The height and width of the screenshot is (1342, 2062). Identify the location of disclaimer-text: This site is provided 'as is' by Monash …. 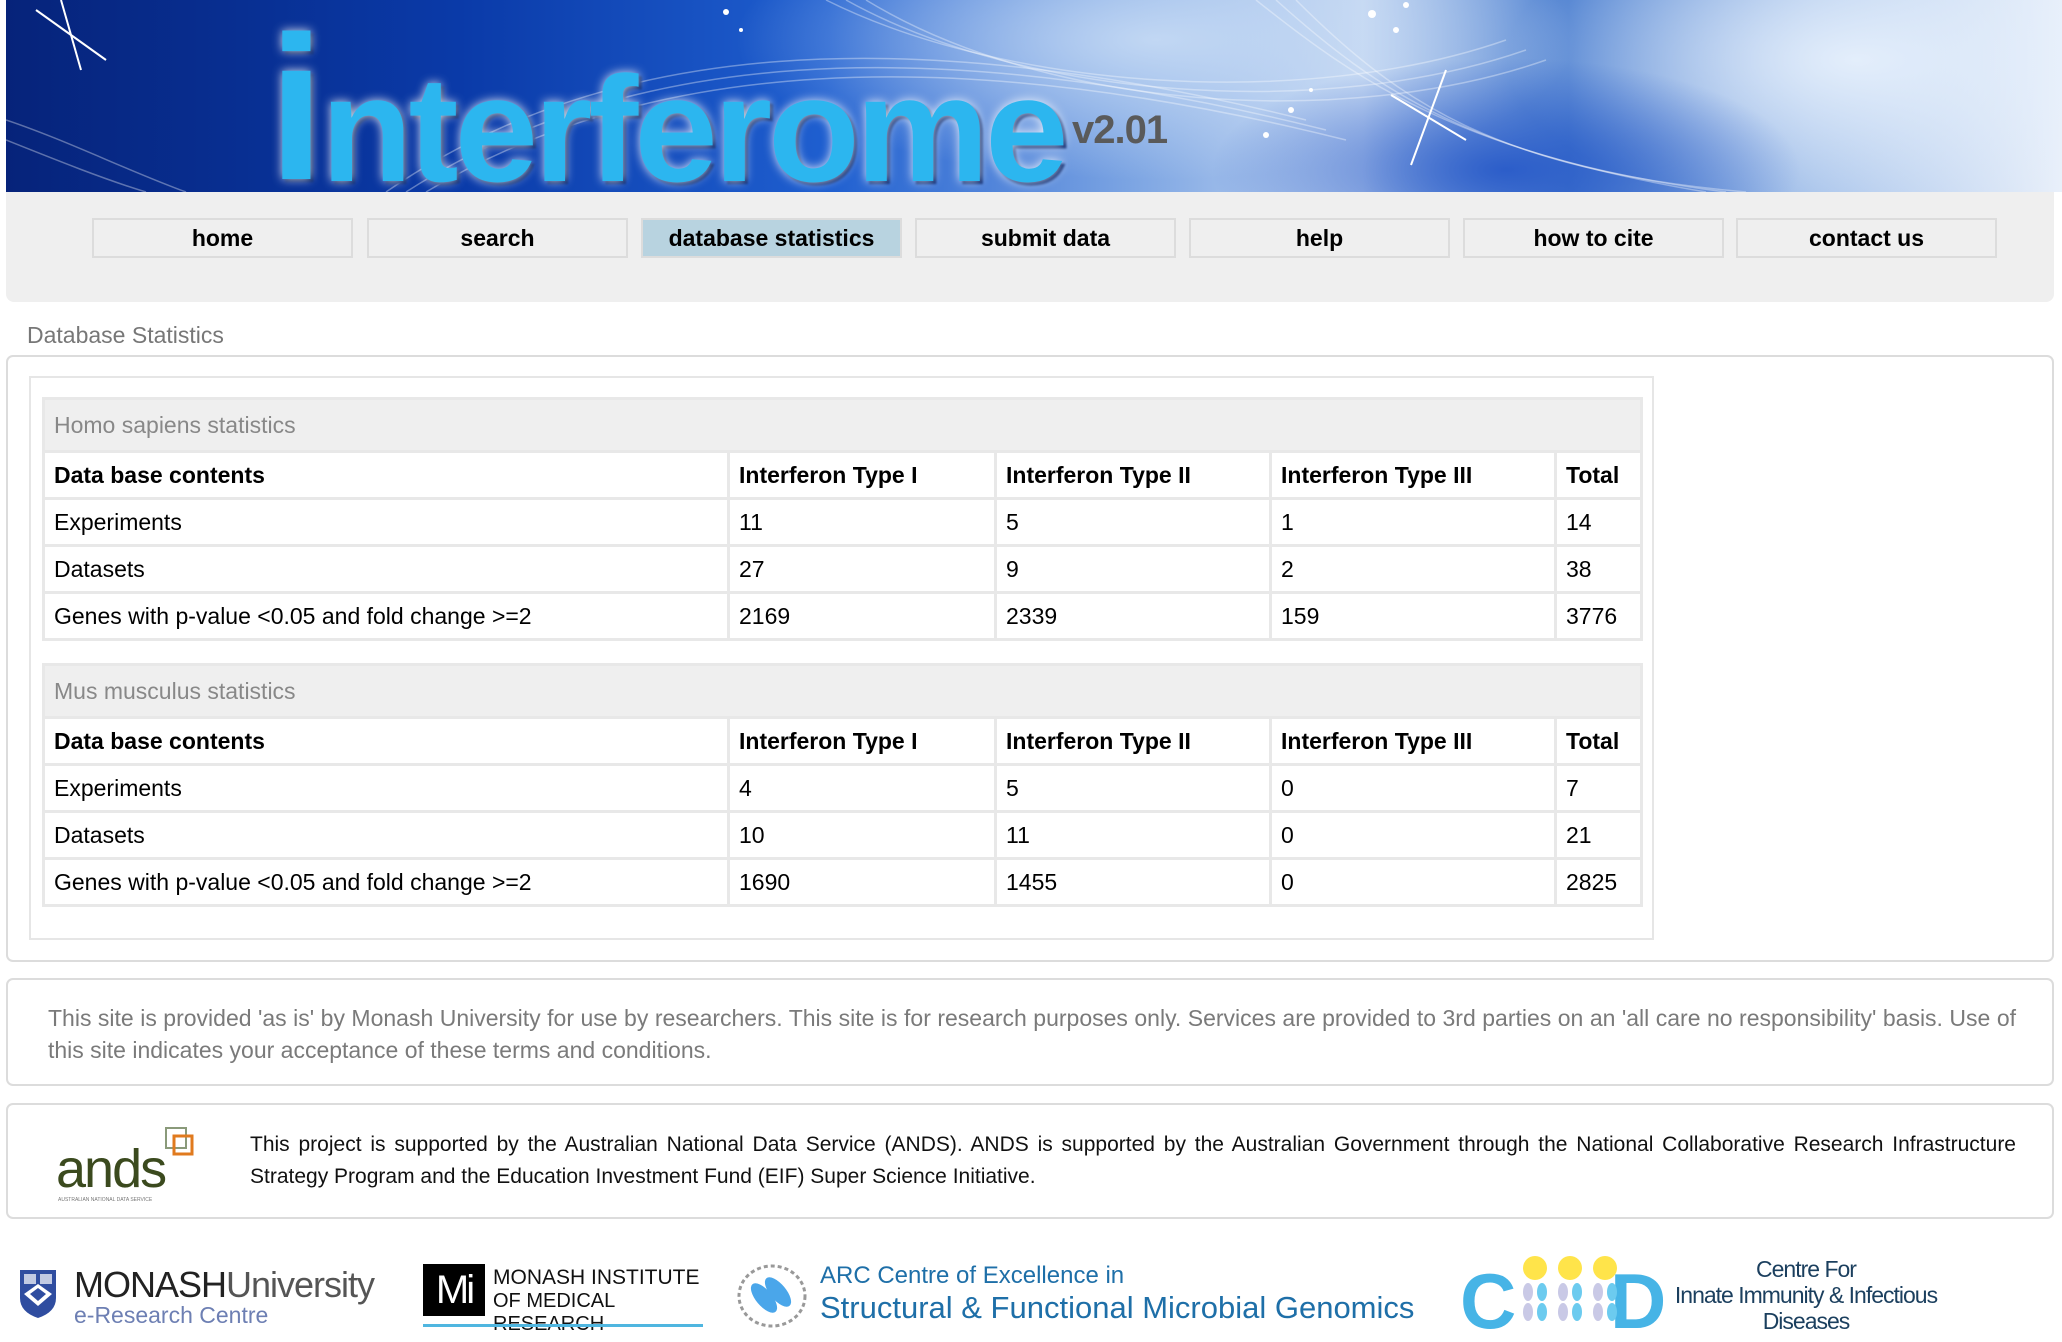
(1032, 1034).